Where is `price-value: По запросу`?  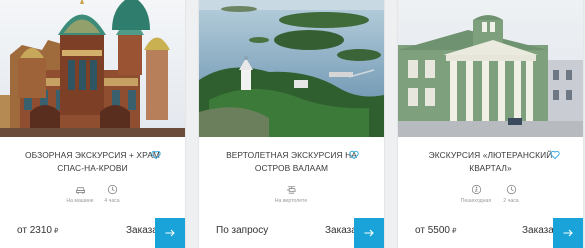 price-value: По запросу is located at coordinates (242, 230).